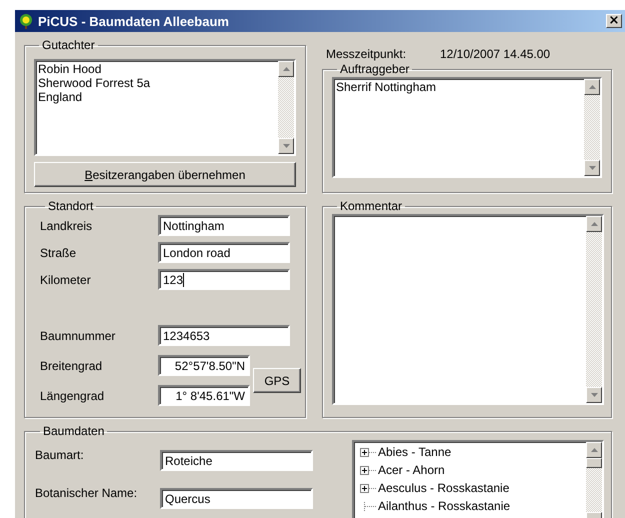 The image size is (625, 518). What do you see at coordinates (467, 127) in the screenshot?
I see `client-text-area: Sherrif Nottingham` at bounding box center [467, 127].